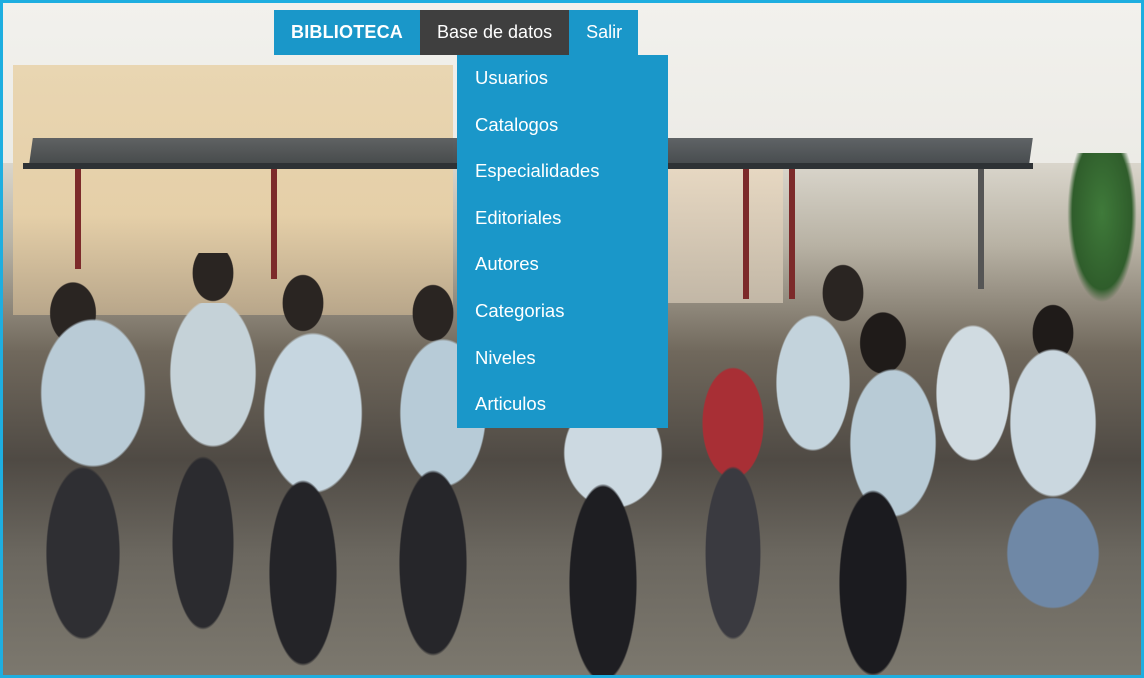  Describe the element at coordinates (562, 125) in the screenshot. I see `menu-item-catalogos: Catalogos` at that location.